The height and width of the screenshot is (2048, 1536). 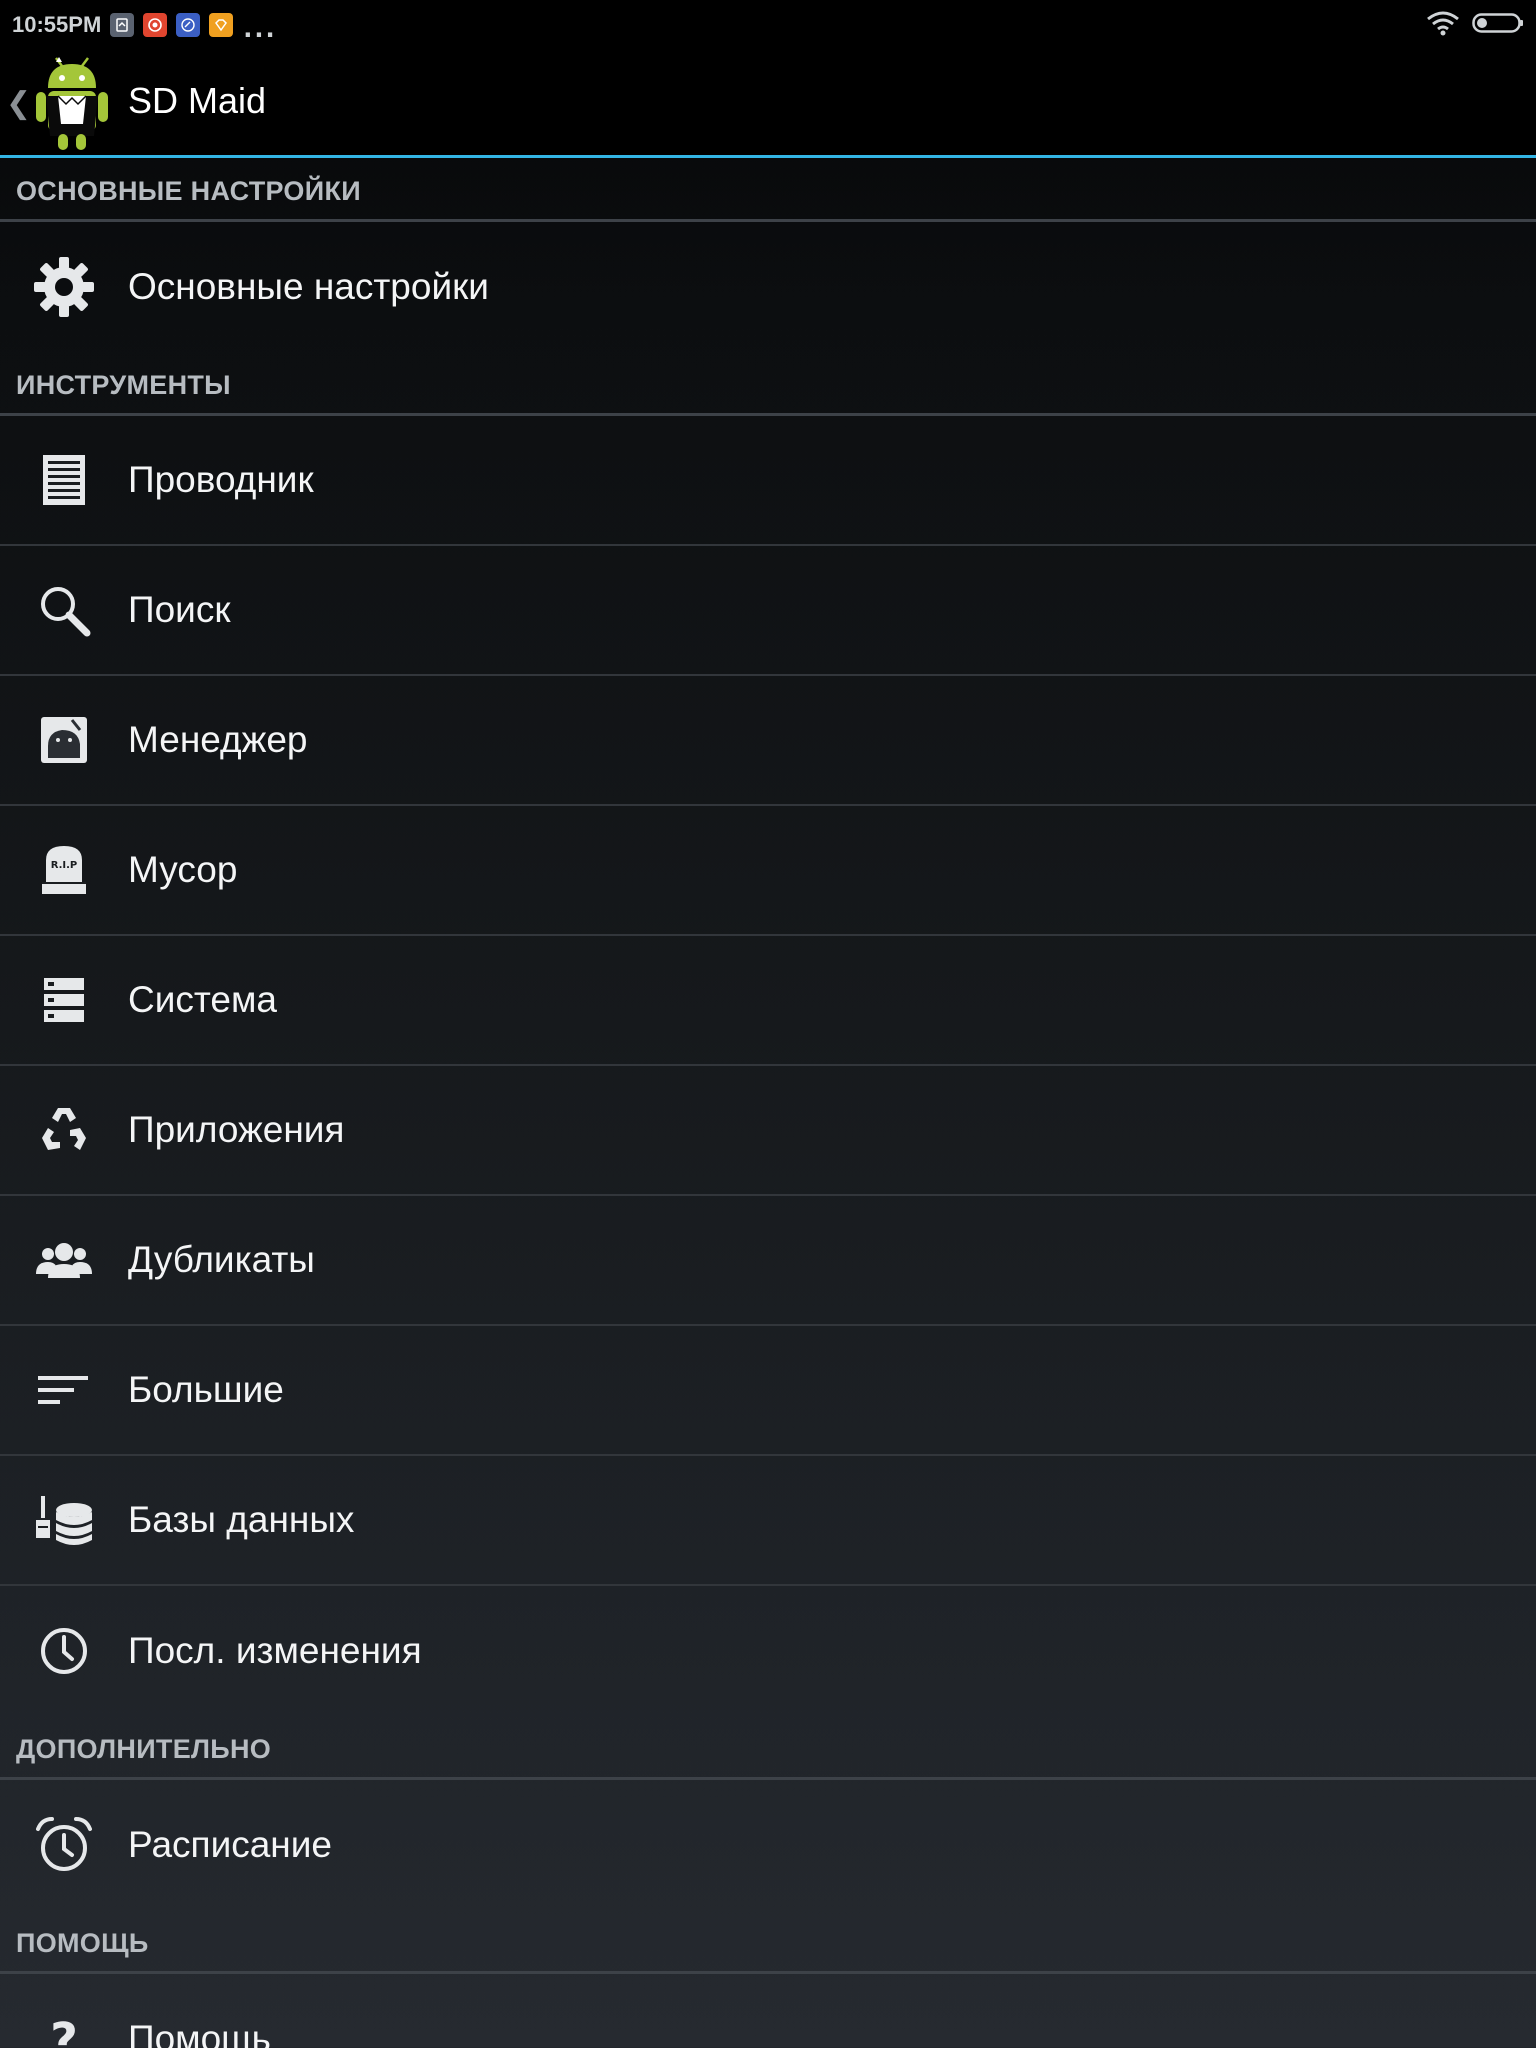 What do you see at coordinates (64, 287) in the screenshot?
I see `gear-icon` at bounding box center [64, 287].